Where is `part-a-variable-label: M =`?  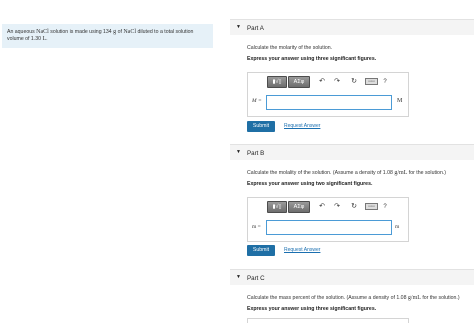
part-a-variable-label: M = is located at coordinates (257, 101).